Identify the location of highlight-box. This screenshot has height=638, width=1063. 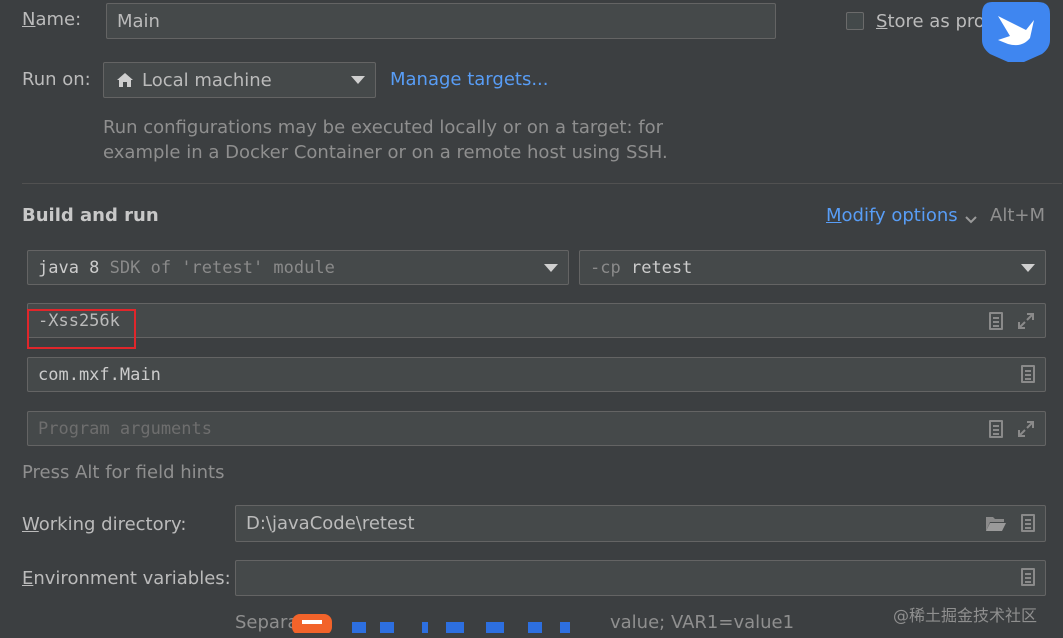
(81, 329).